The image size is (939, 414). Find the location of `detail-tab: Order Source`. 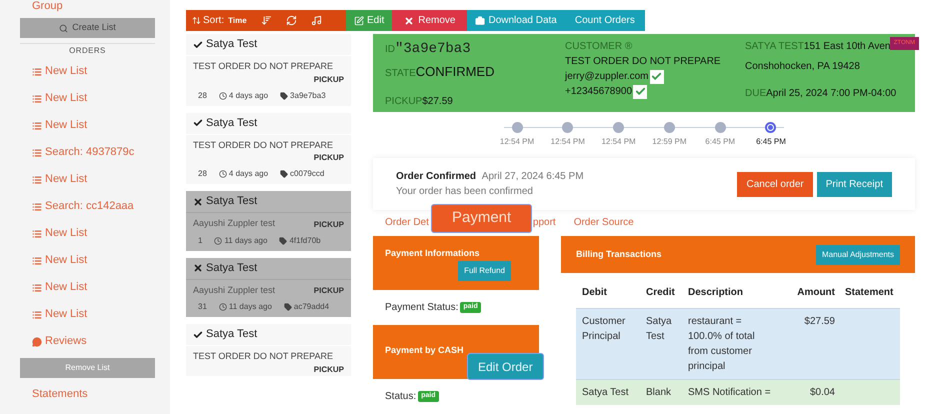

detail-tab: Order Source is located at coordinates (604, 222).